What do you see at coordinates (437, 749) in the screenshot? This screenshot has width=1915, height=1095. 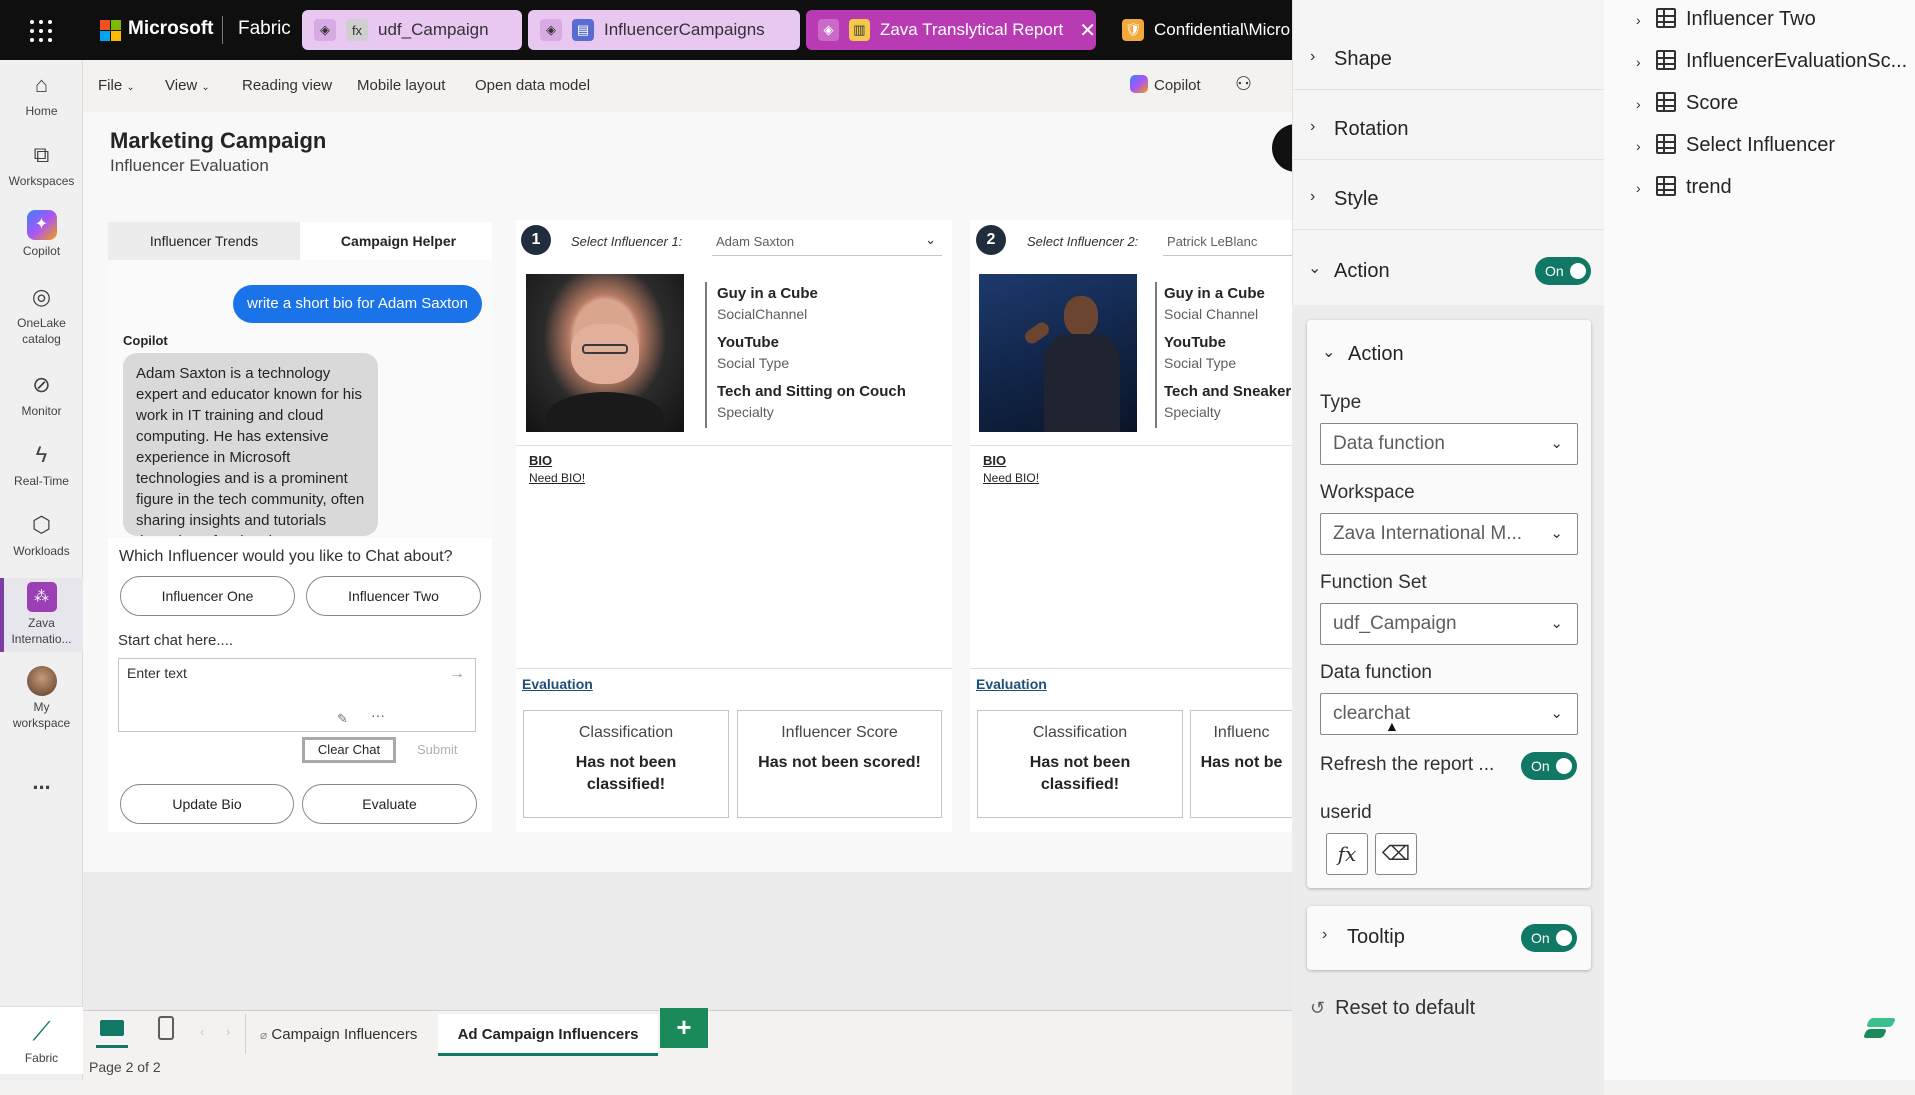 I see `submit-button: Submit` at bounding box center [437, 749].